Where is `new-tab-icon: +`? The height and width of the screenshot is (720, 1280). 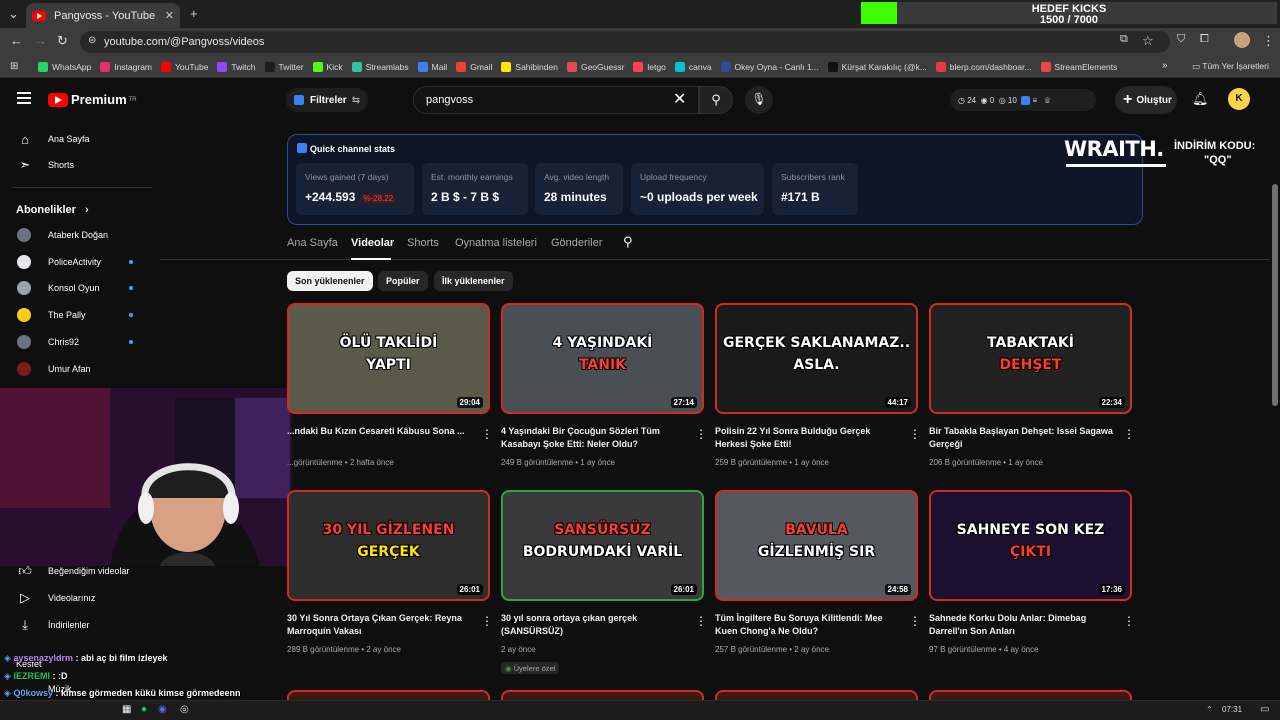 new-tab-icon: + is located at coordinates (194, 13).